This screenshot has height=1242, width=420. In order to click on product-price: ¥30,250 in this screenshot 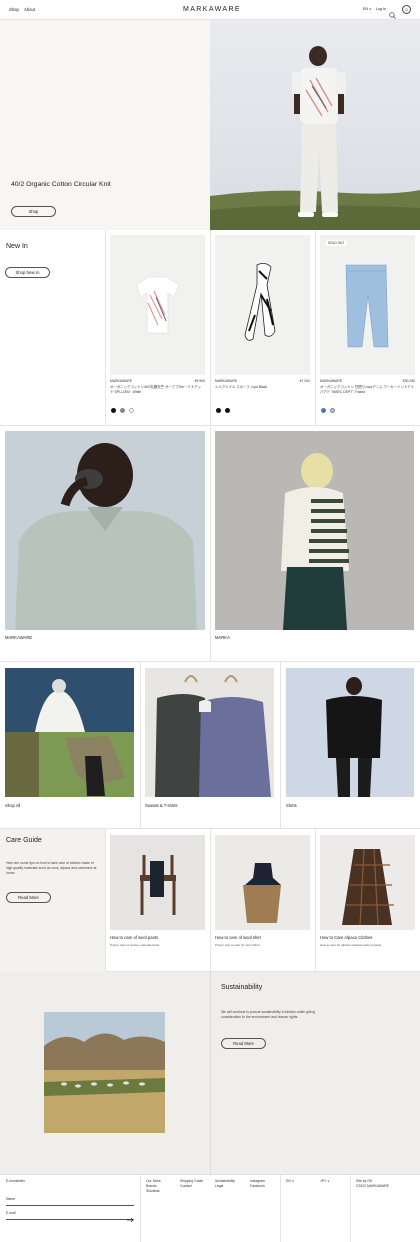, I will do `click(408, 381)`.